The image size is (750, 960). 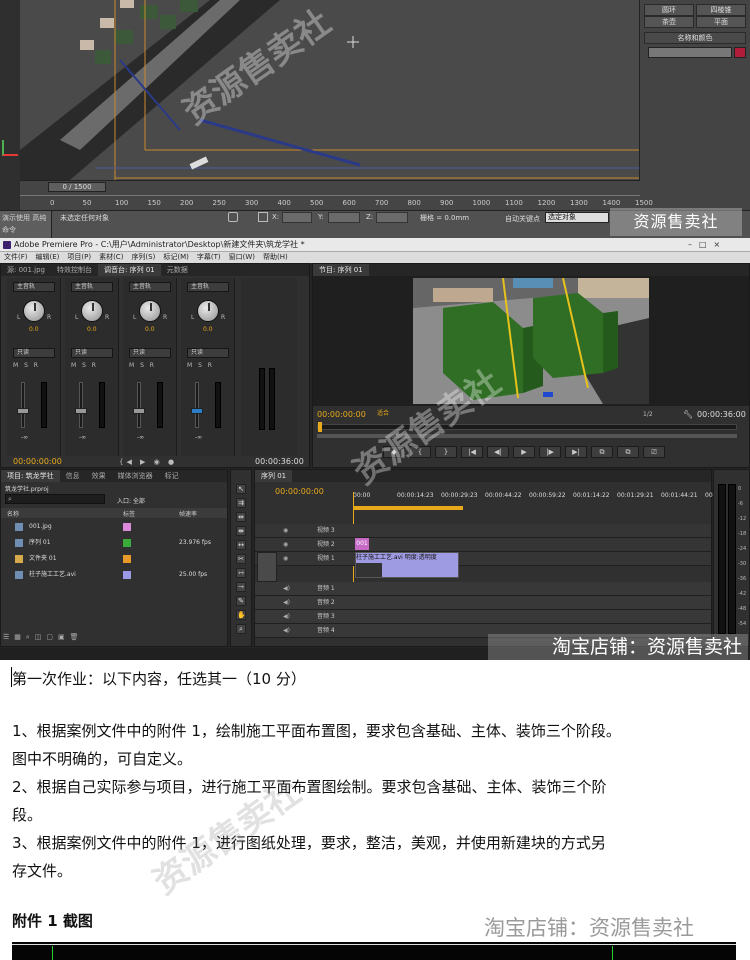 I want to click on transport-button: |▶, so click(x=550, y=452).